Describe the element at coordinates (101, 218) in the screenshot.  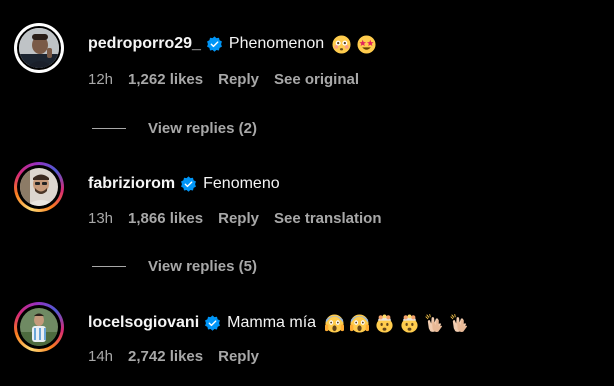
I see `comment-time: 13h` at that location.